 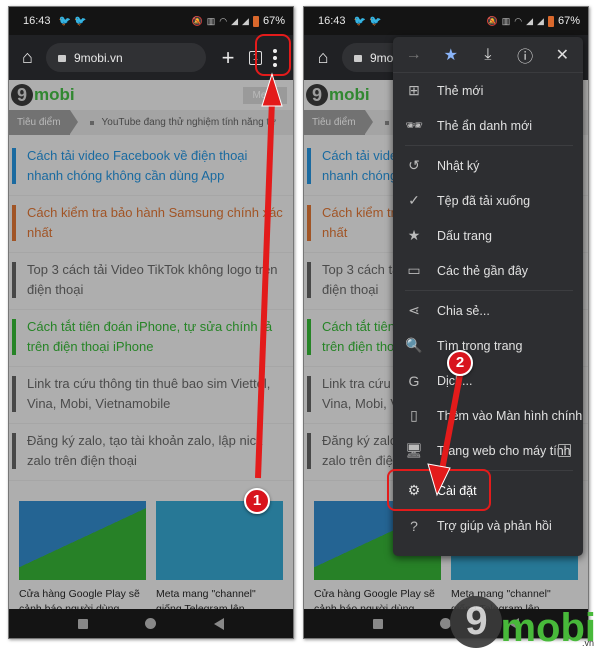 I want to click on info-icon: ⓘ, so click(x=525, y=55).